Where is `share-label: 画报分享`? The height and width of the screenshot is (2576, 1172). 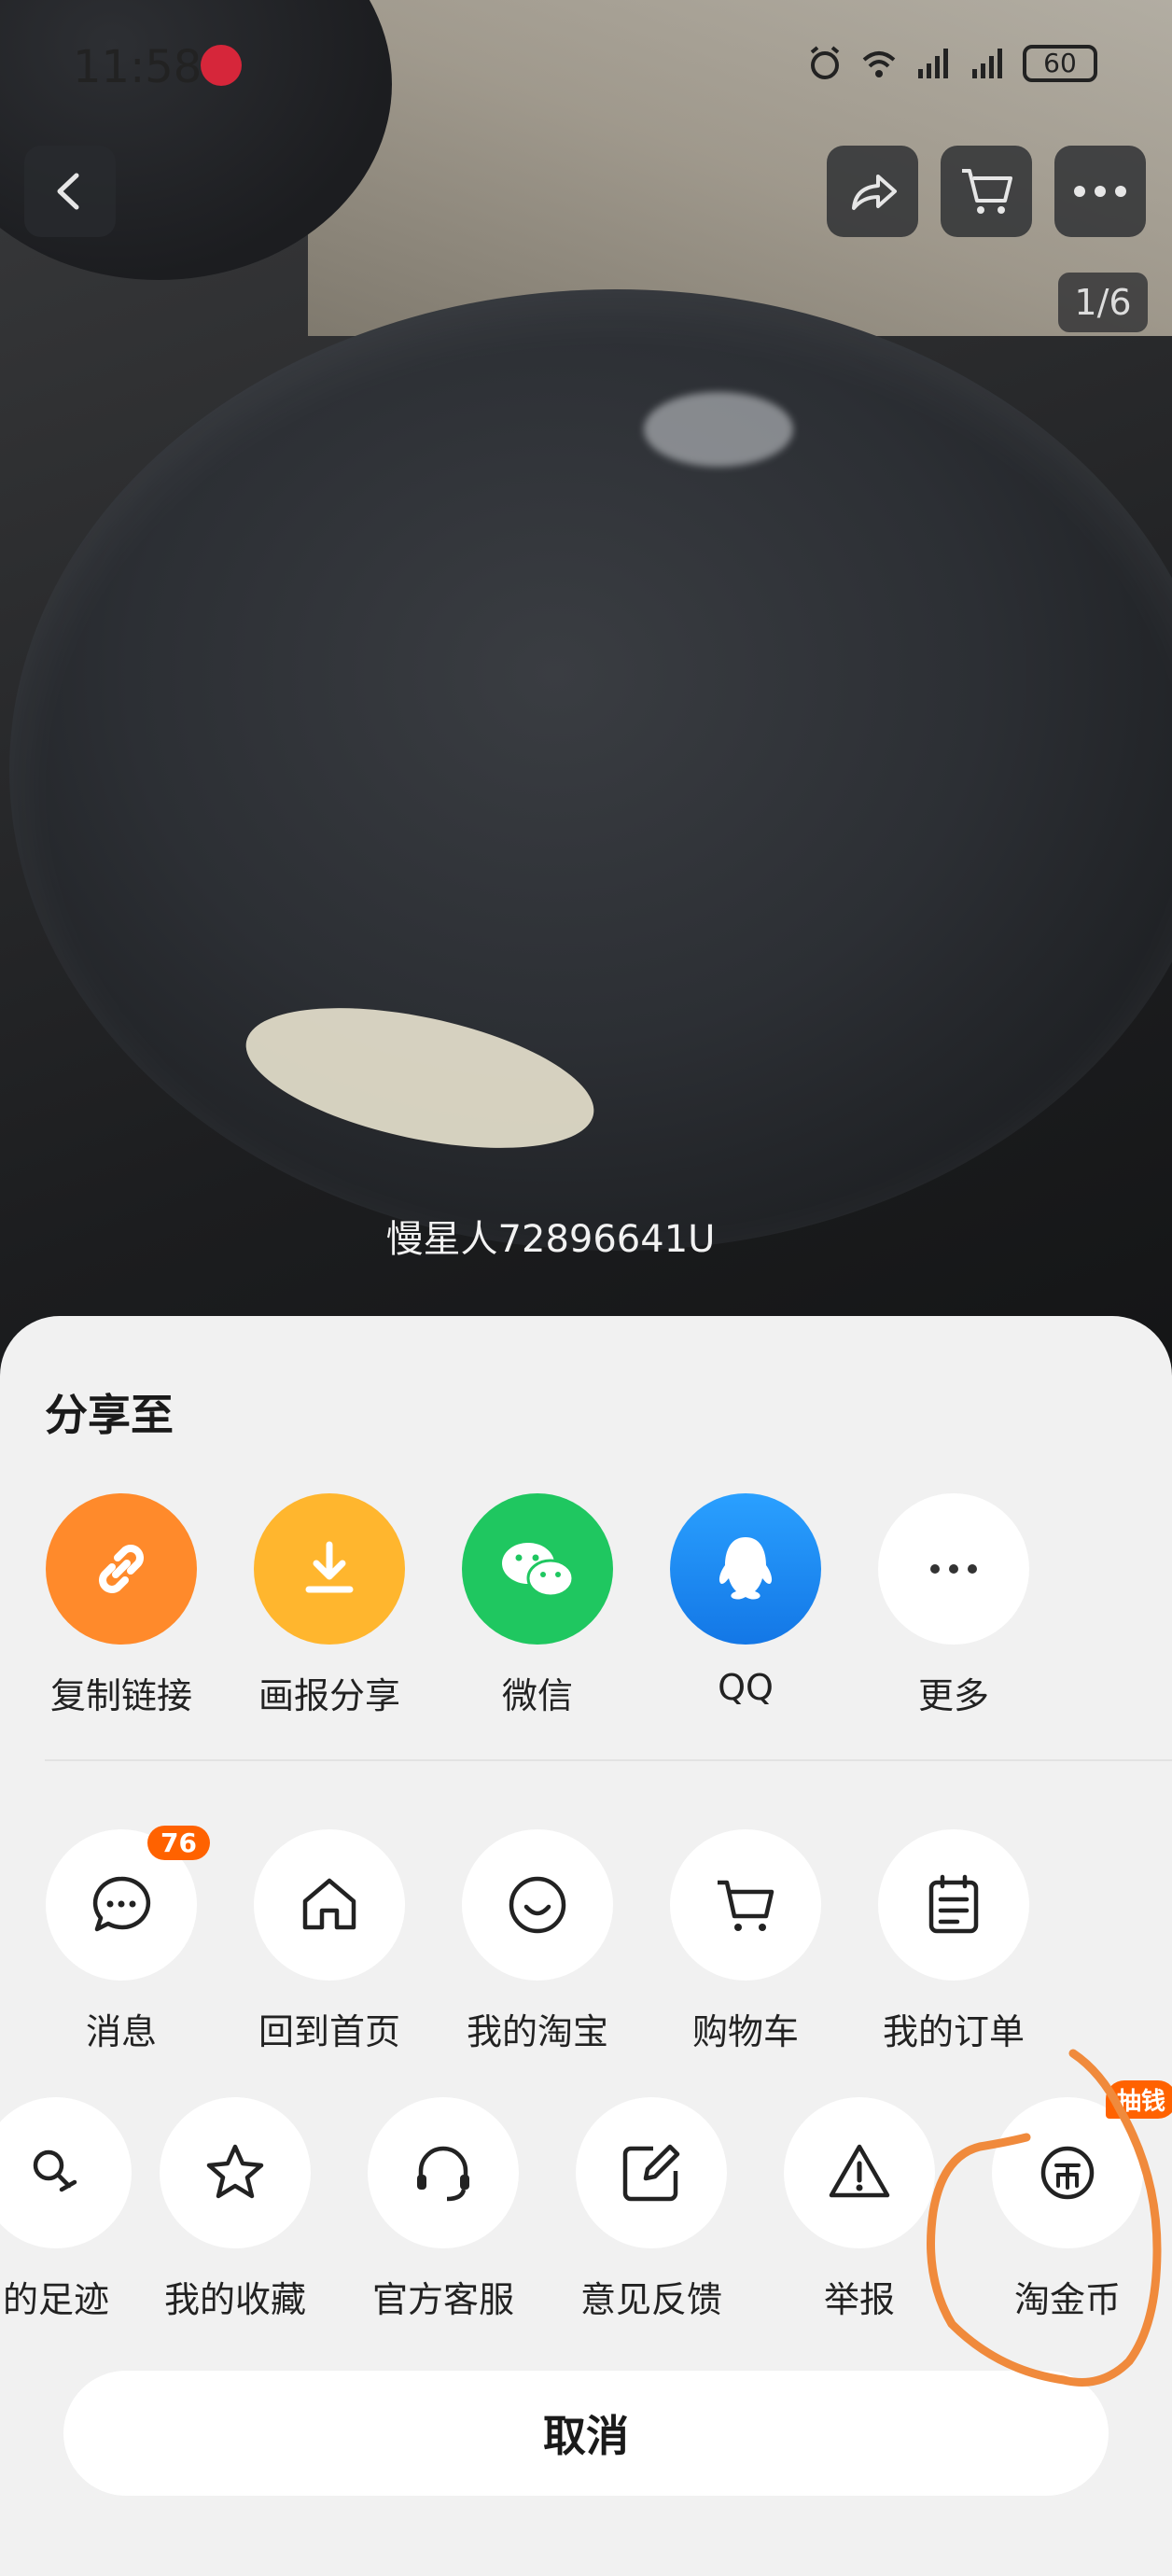
share-label: 画报分享 is located at coordinates (329, 1695).